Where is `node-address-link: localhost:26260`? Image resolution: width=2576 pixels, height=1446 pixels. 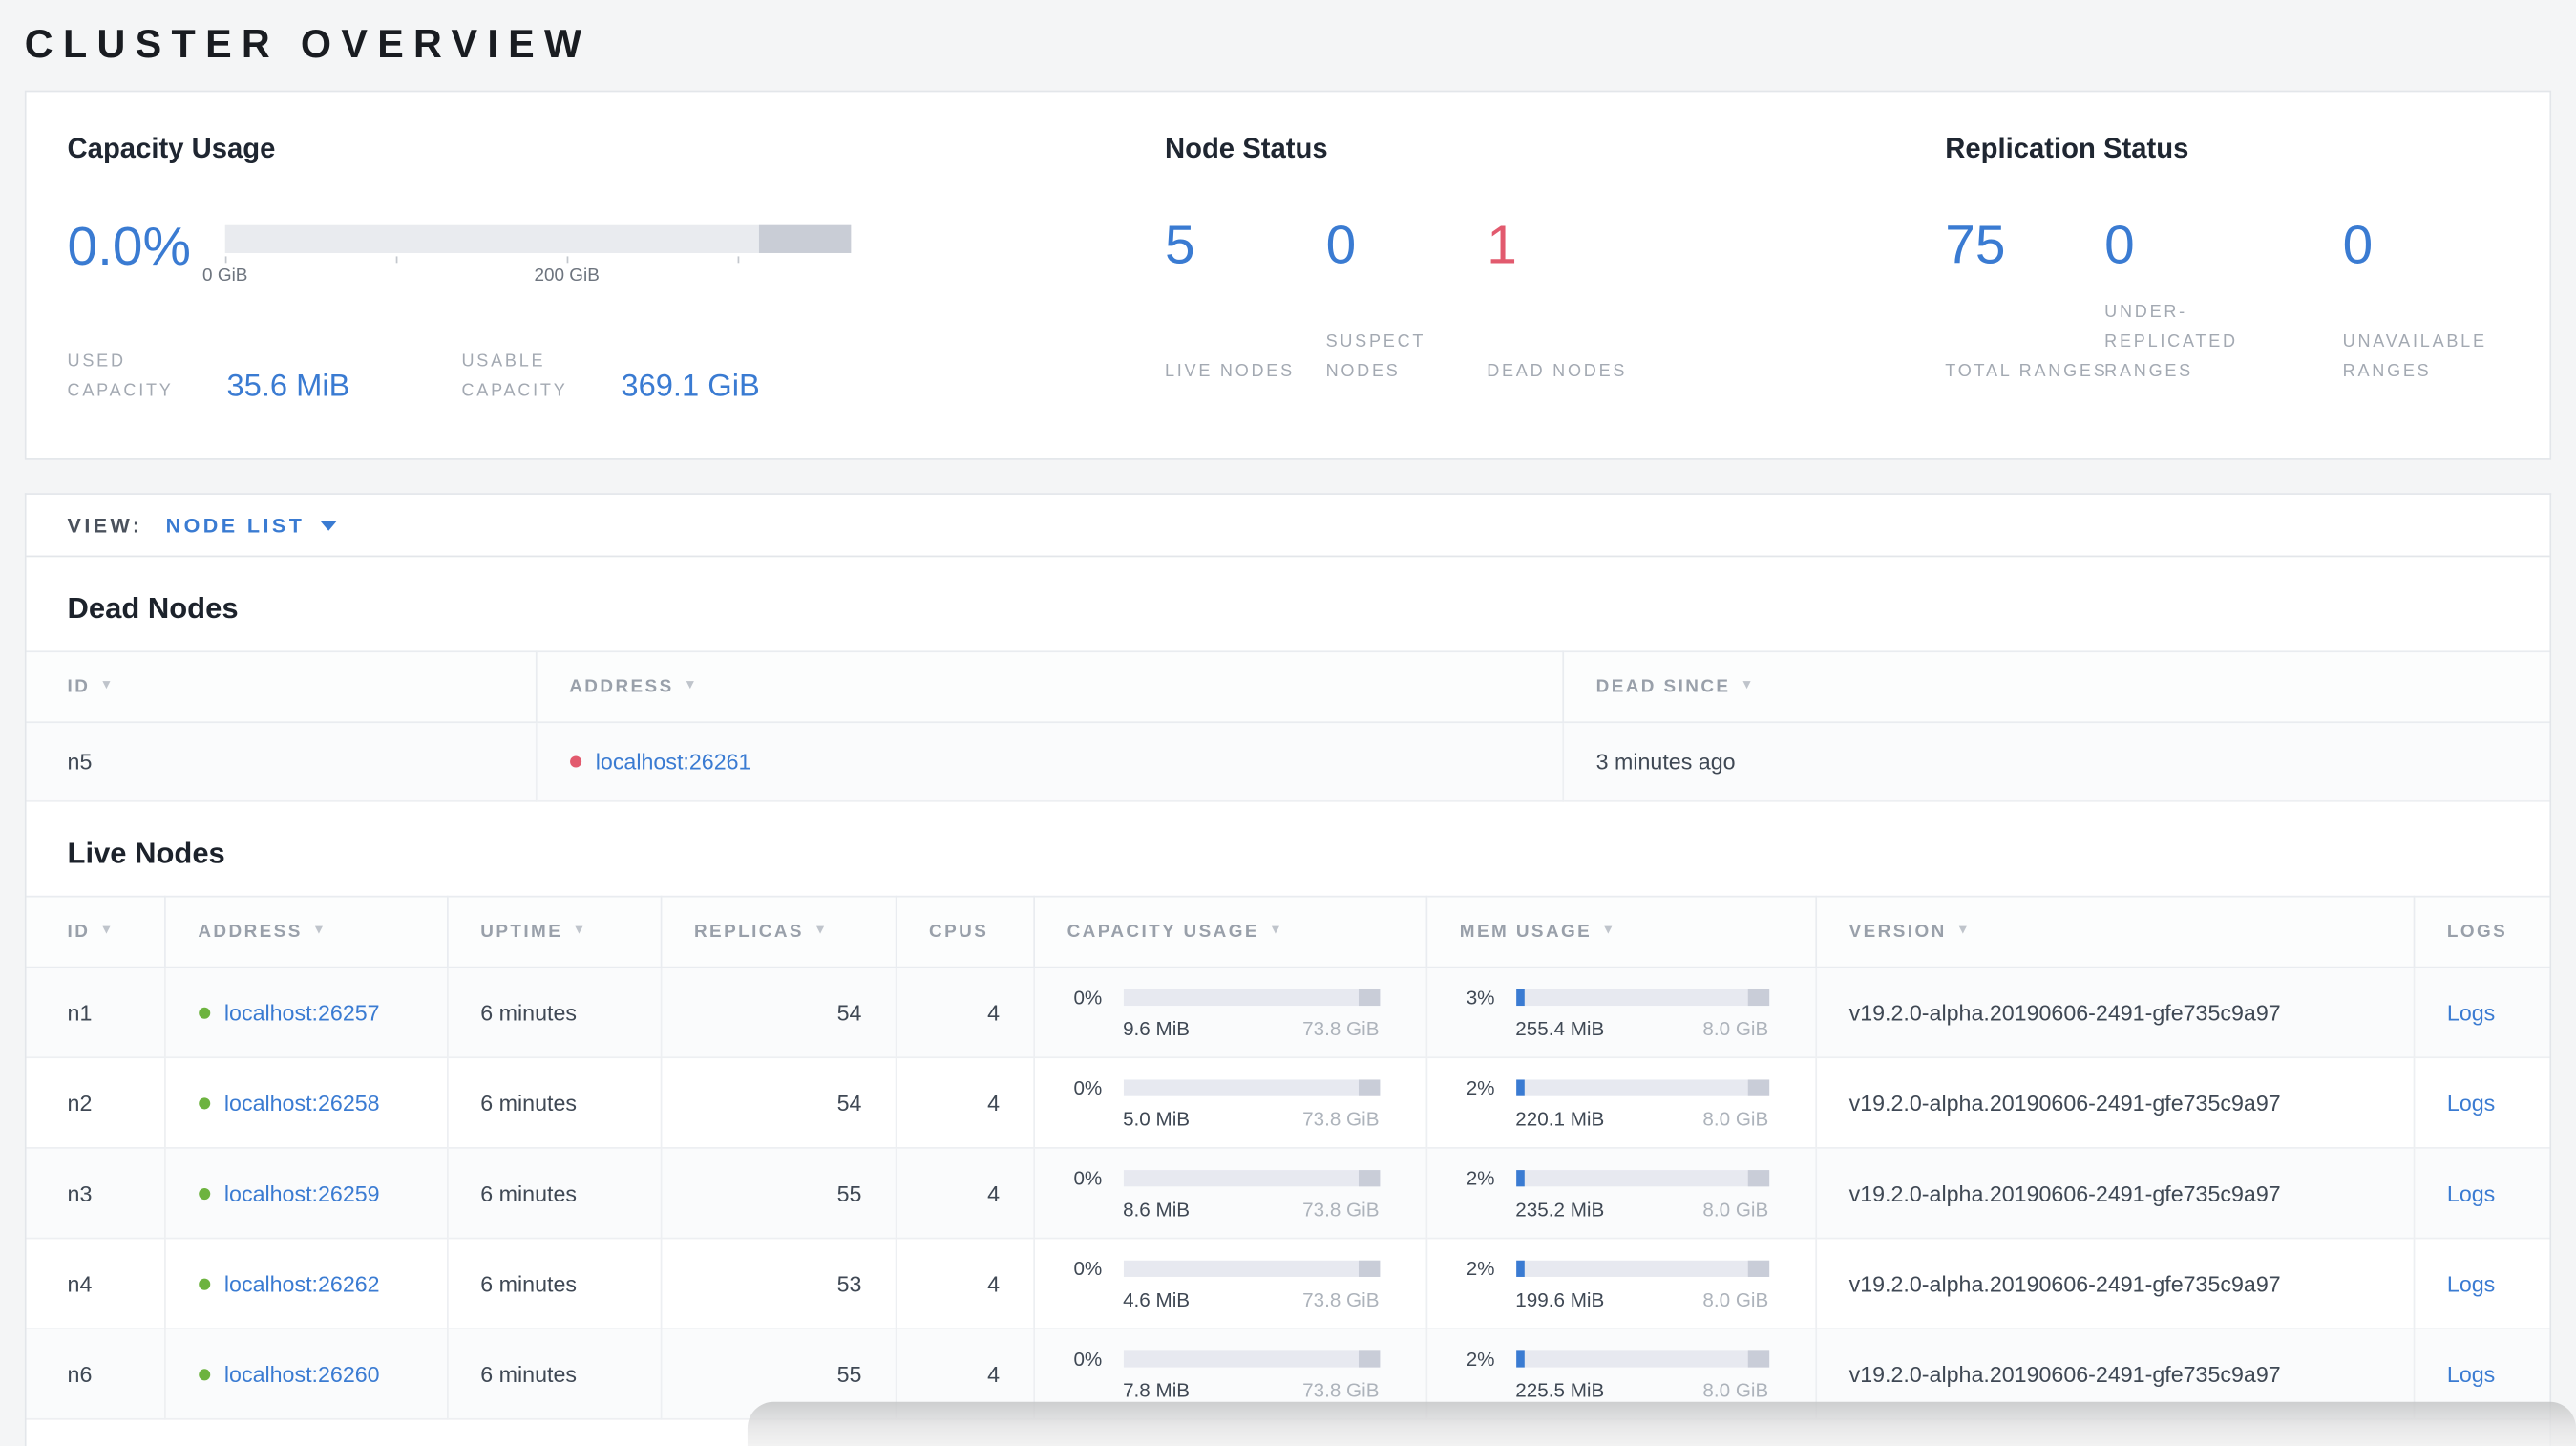
node-address-link: localhost:26260 is located at coordinates (302, 1374).